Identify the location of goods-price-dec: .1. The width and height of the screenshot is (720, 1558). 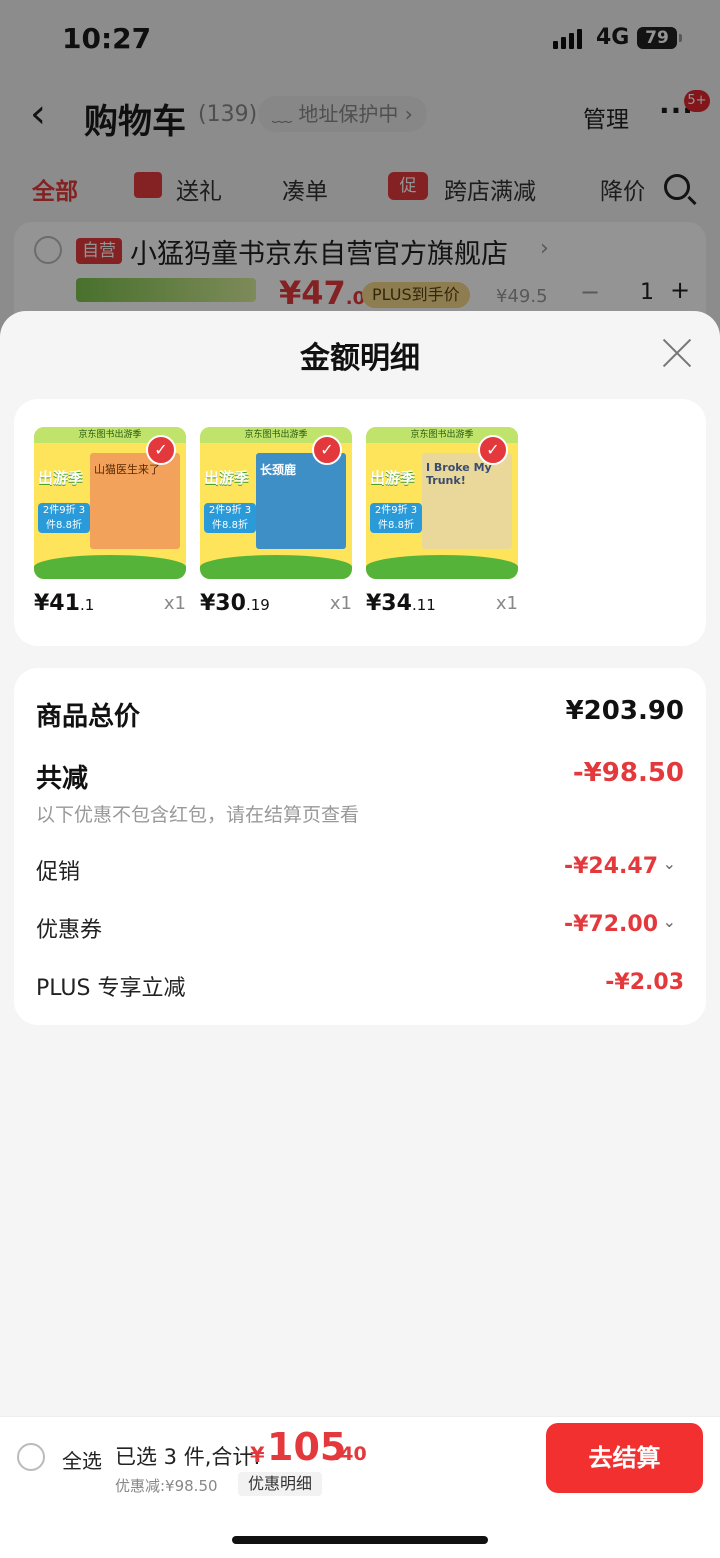
(87, 605).